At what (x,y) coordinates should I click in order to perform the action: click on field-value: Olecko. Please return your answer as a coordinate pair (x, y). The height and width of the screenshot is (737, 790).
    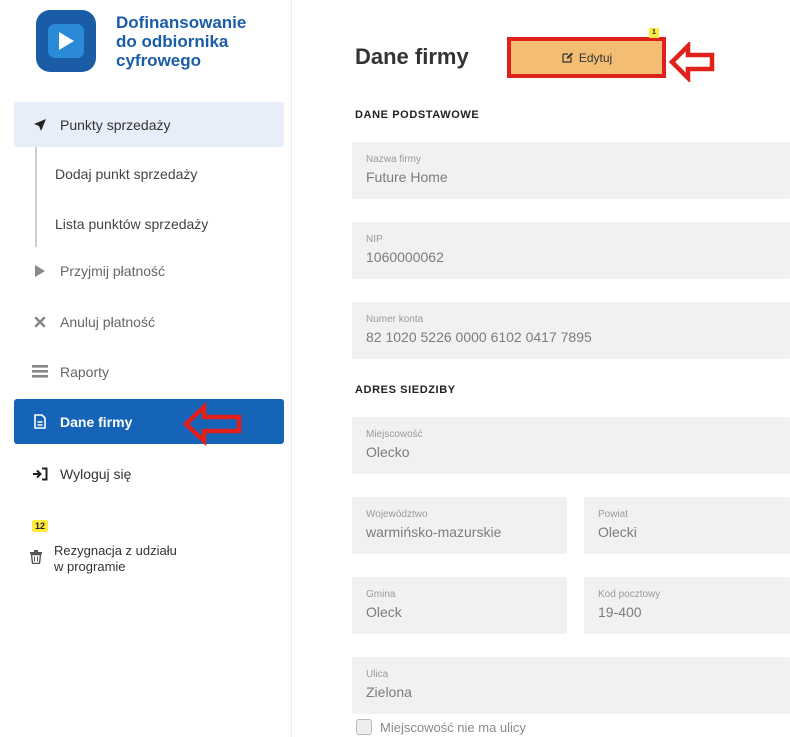
    Looking at the image, I should click on (388, 452).